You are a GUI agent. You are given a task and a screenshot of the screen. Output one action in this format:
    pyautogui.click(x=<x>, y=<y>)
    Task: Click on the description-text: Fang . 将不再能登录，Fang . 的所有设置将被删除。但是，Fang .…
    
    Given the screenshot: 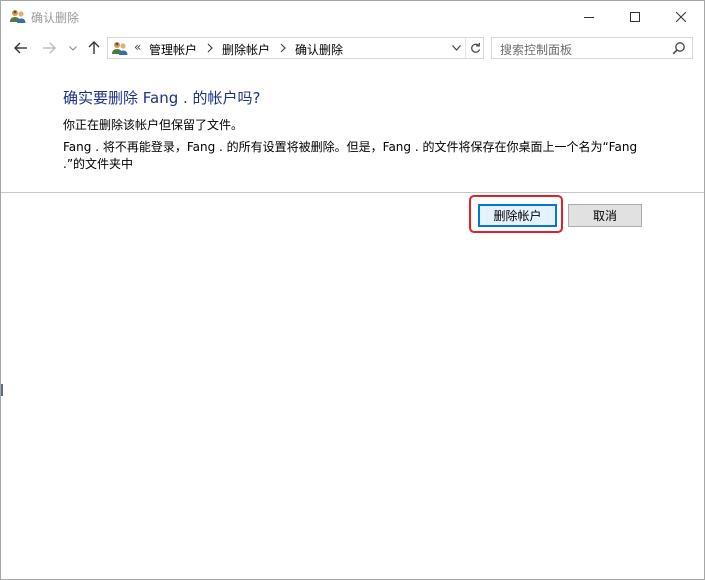 What is the action you would take?
    pyautogui.click(x=350, y=155)
    